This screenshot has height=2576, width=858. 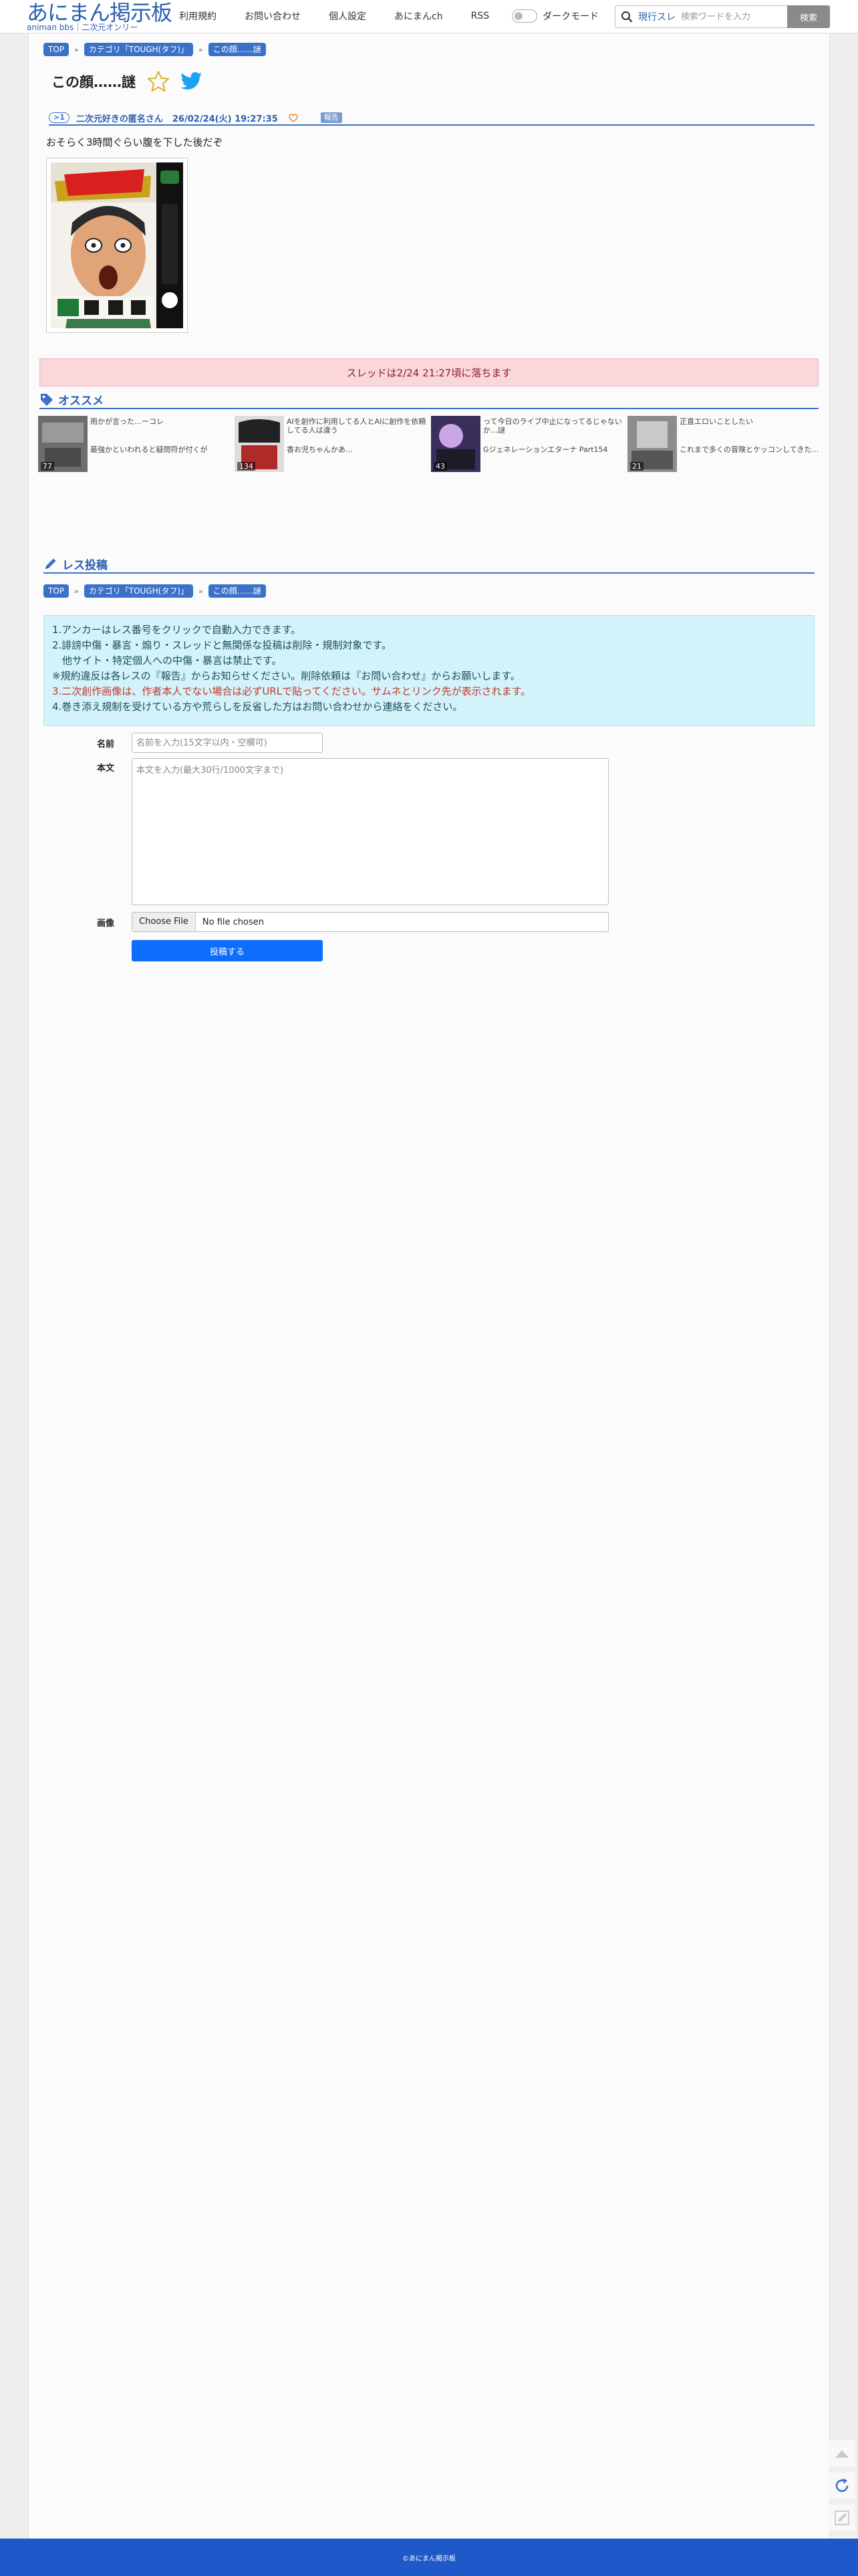 What do you see at coordinates (227, 743) in the screenshot?
I see `name-input` at bounding box center [227, 743].